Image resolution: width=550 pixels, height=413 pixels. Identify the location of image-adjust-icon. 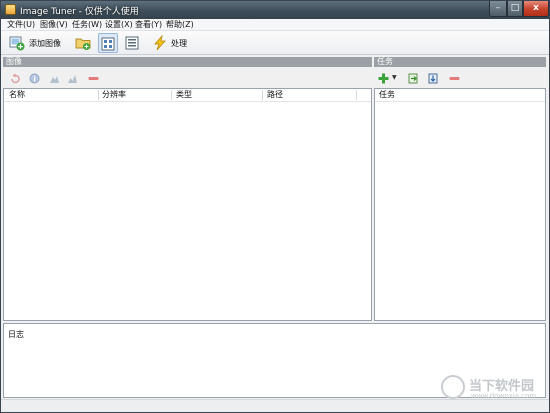
(72, 78).